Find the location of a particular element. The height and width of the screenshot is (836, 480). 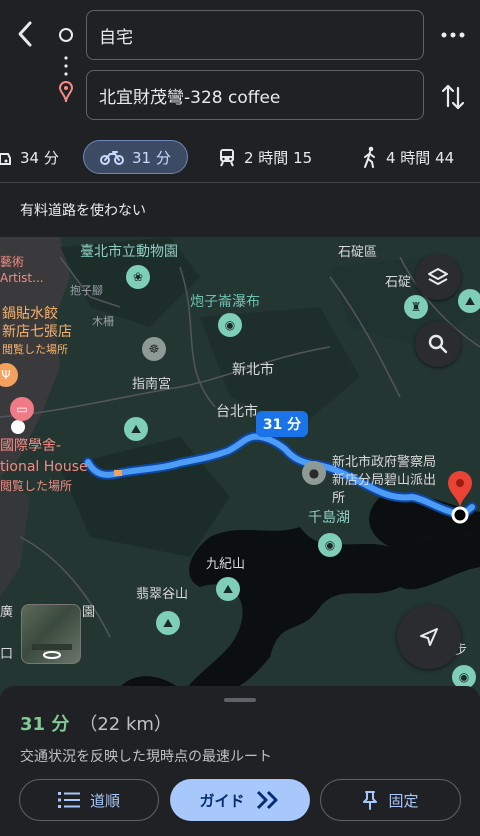

my-location-button is located at coordinates (429, 637).